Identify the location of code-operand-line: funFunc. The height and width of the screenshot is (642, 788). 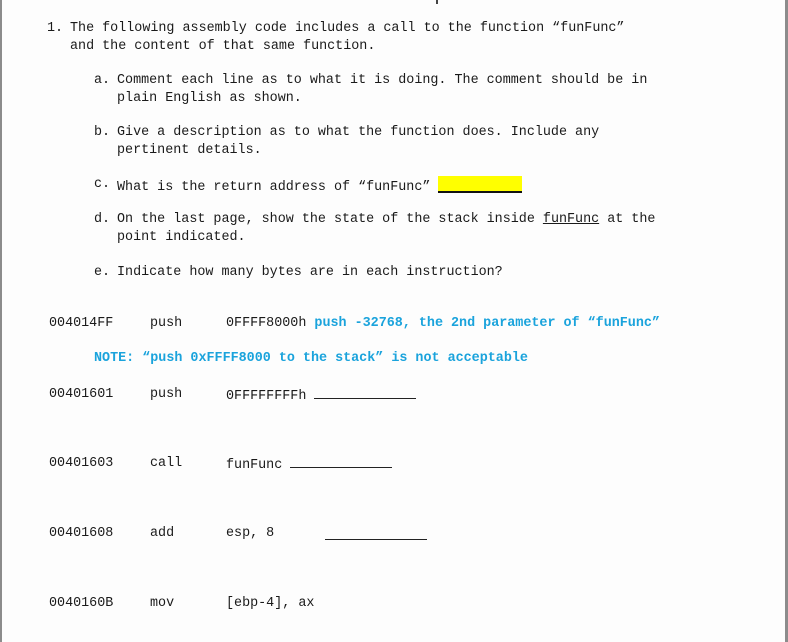
(309, 465).